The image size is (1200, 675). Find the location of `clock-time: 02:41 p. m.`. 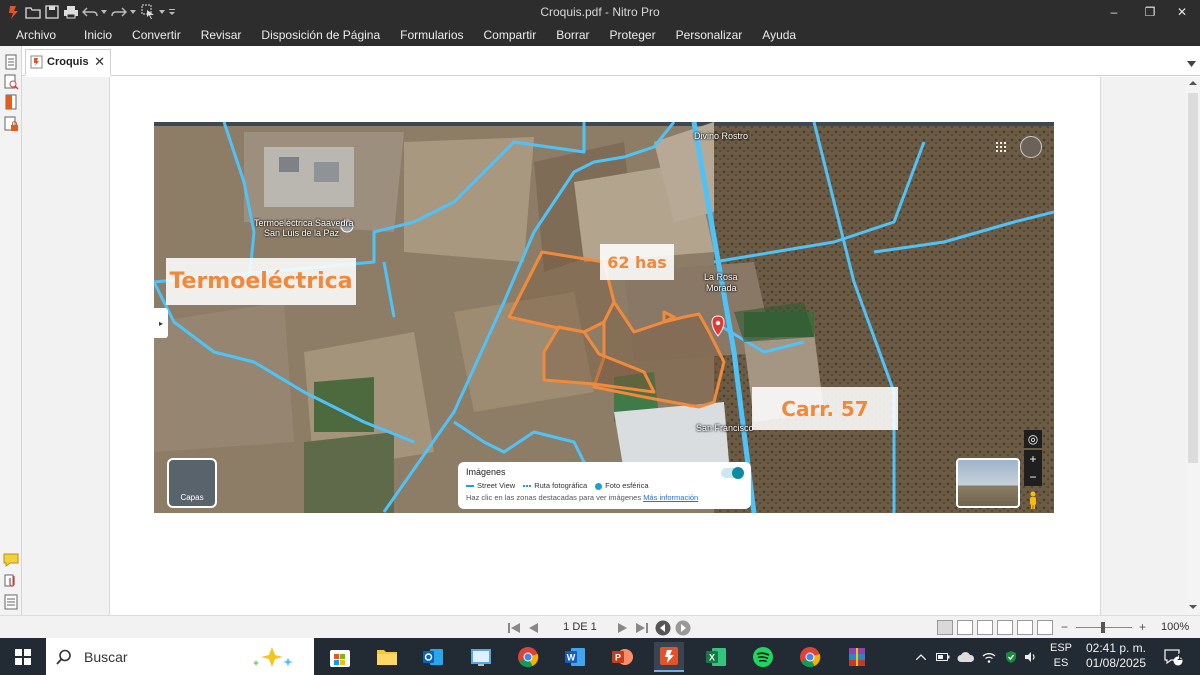

clock-time: 02:41 p. m. is located at coordinates (1116, 648).